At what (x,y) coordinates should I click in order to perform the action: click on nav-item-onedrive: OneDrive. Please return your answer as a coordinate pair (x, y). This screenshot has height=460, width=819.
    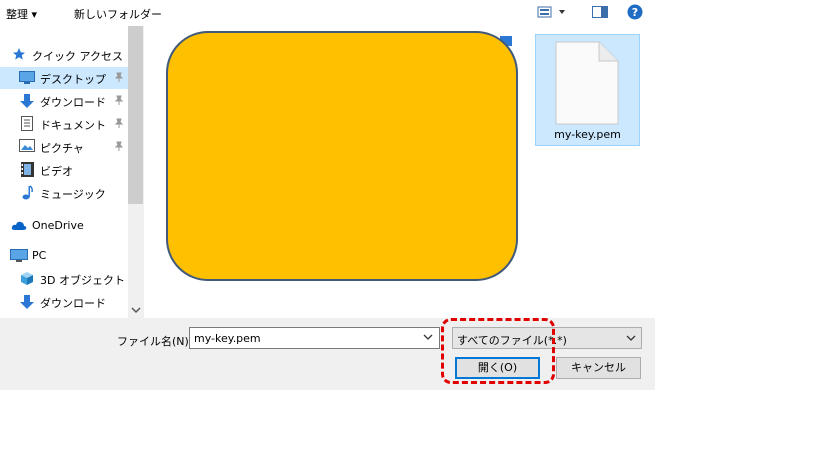
    Looking at the image, I should click on (64, 226).